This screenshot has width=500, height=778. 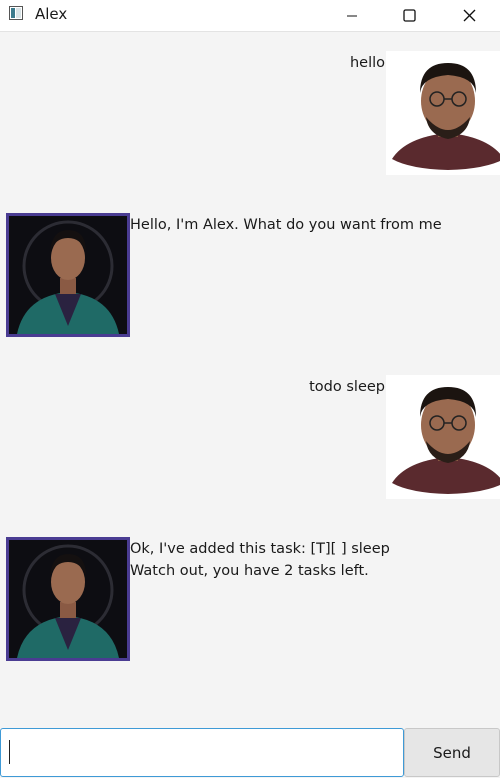 I want to click on minimize-button, so click(x=352, y=15).